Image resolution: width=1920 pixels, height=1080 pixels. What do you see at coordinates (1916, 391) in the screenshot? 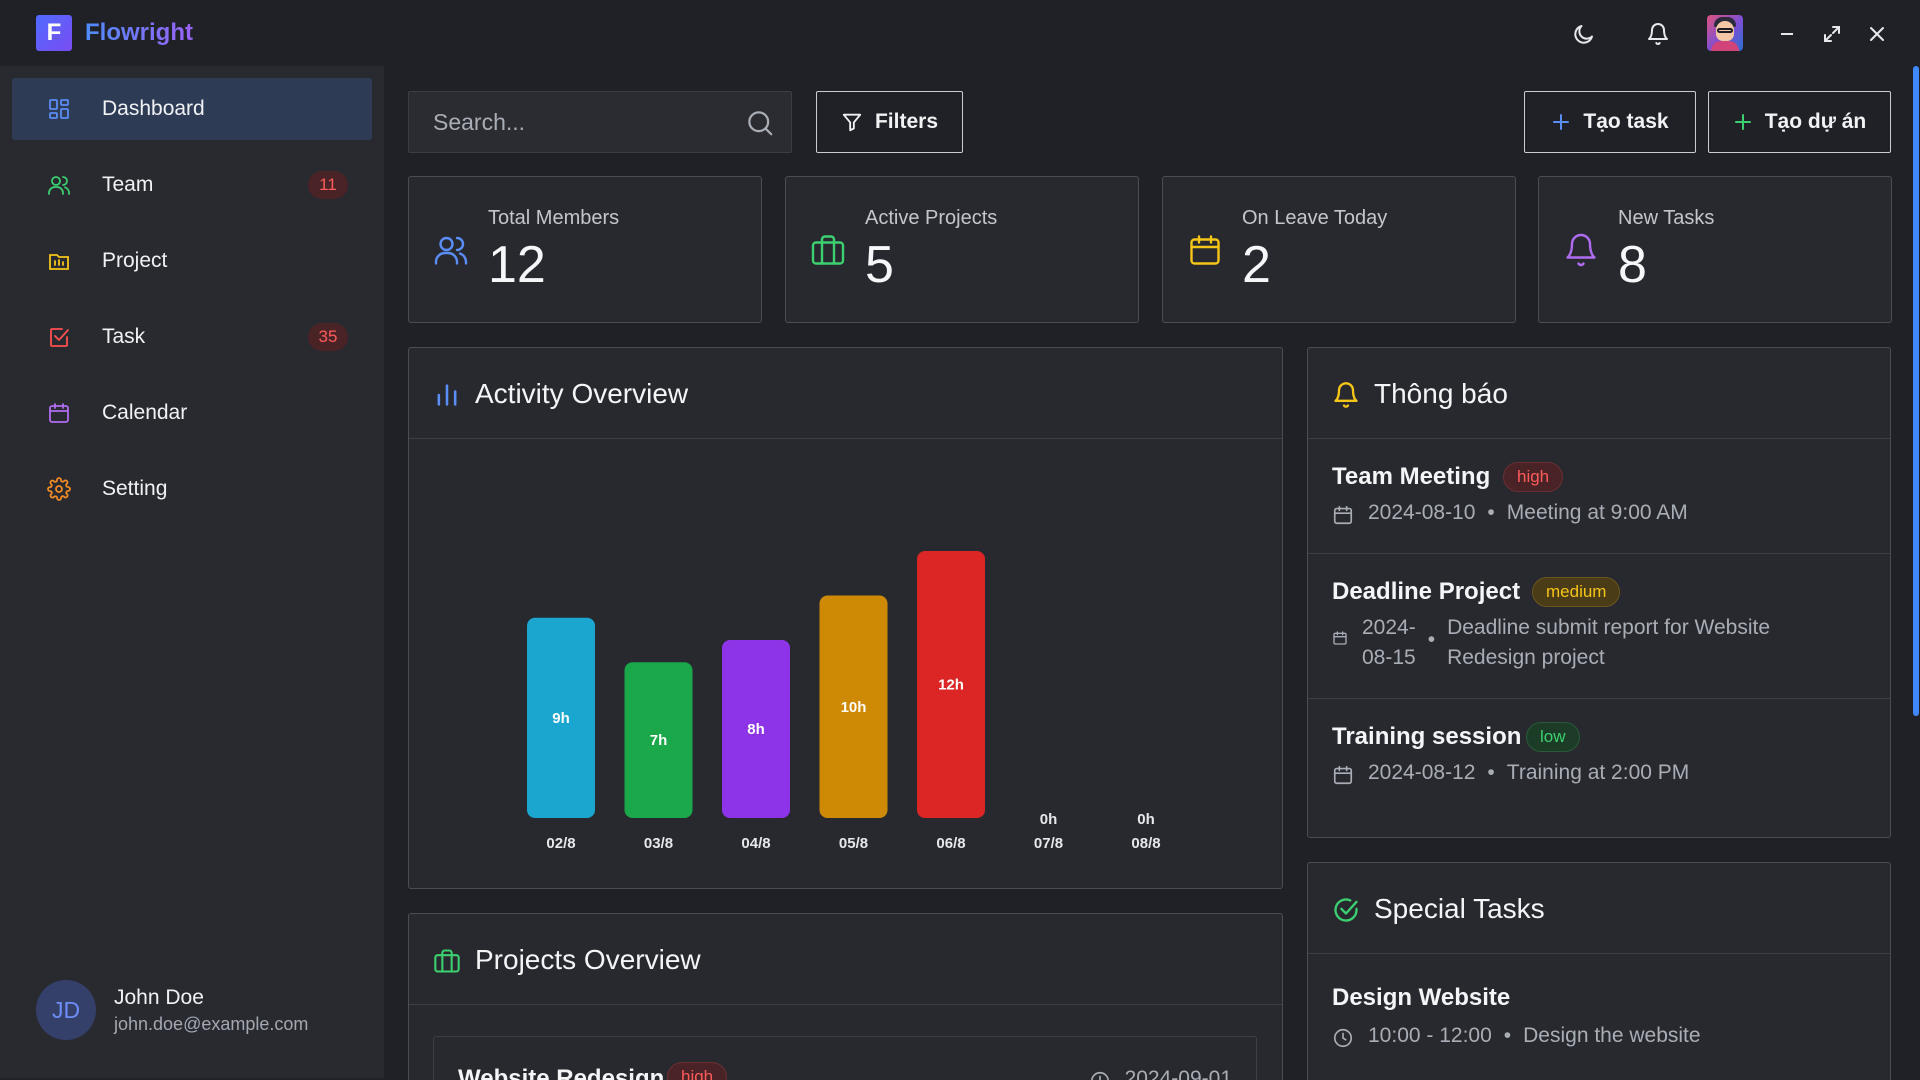
I see `scrollbar-thumb` at bounding box center [1916, 391].